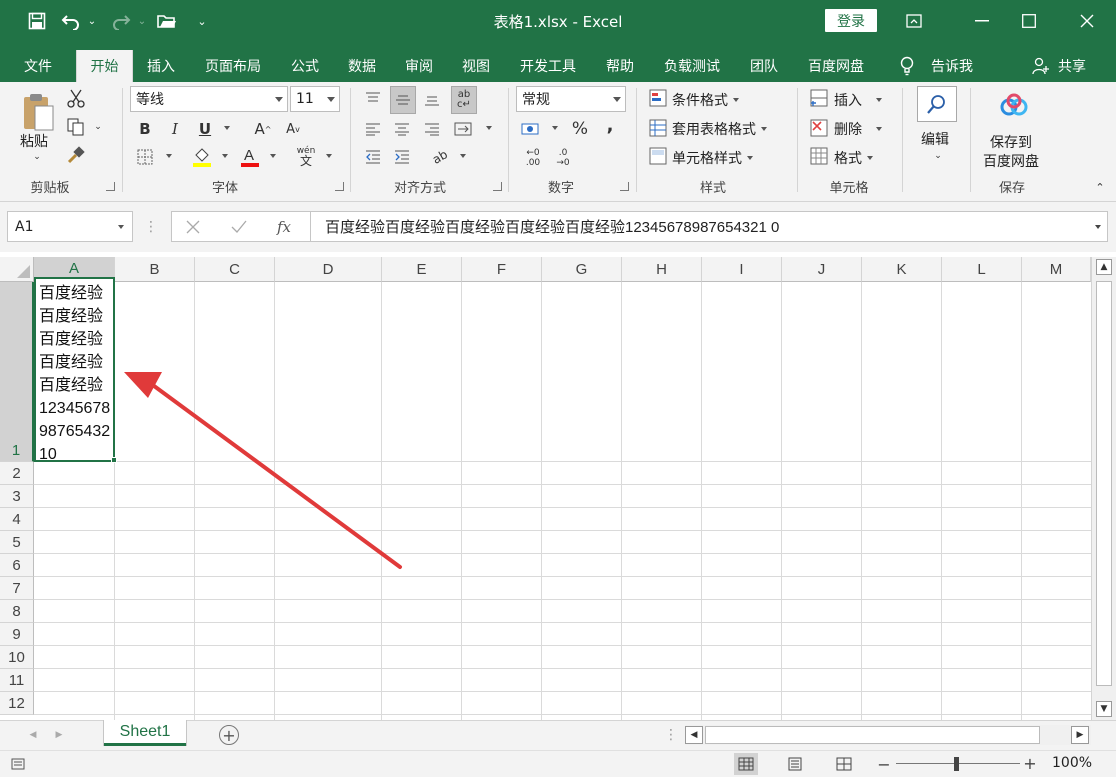  Describe the element at coordinates (17, 703) in the screenshot. I see `row-header-12: 12` at that location.